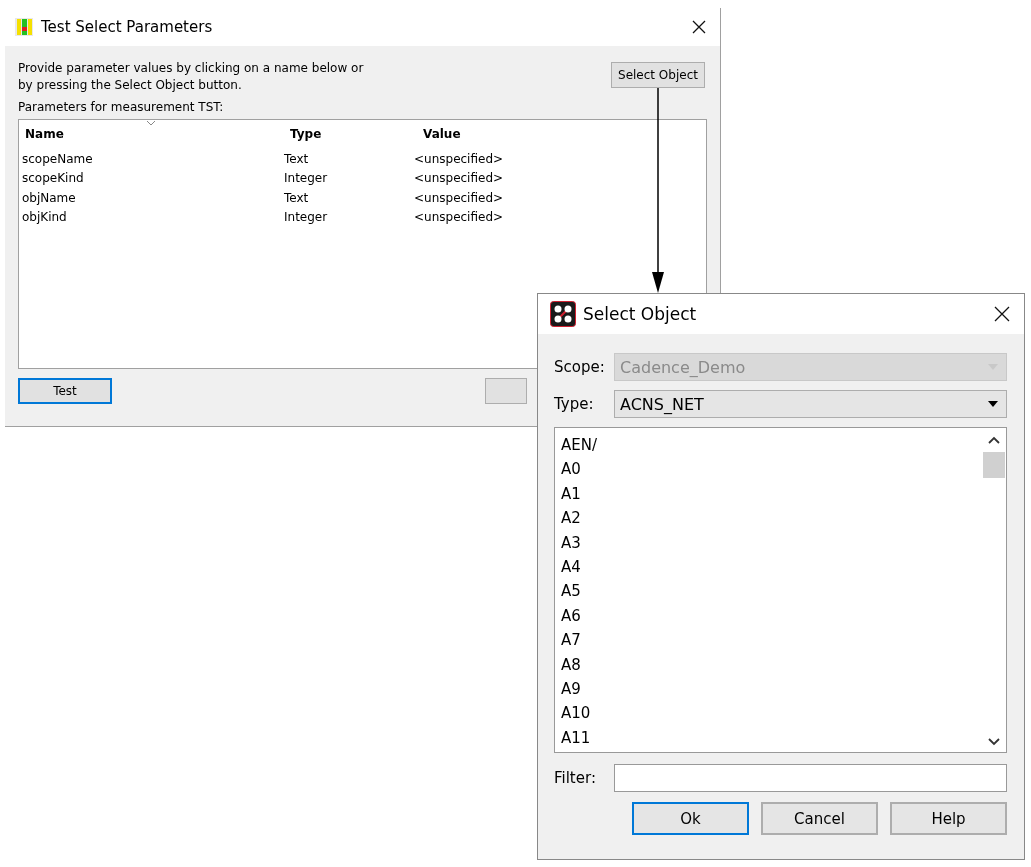 Image resolution: width=1031 pixels, height=867 pixels. Describe the element at coordinates (771, 518) in the screenshot. I see `list-item: A2` at that location.